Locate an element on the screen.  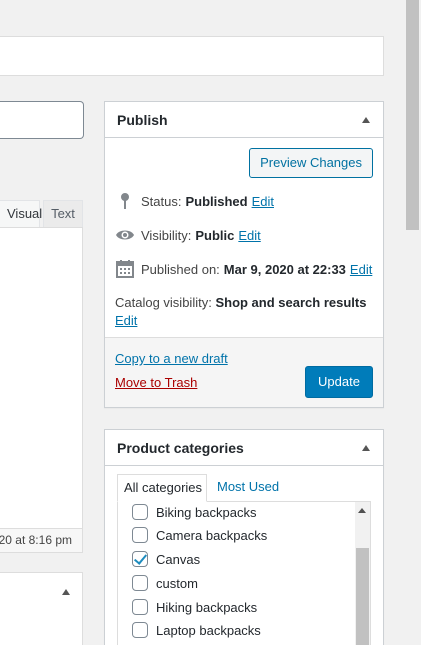
catalog-visibility-value: Shop and search results is located at coordinates (291, 302).